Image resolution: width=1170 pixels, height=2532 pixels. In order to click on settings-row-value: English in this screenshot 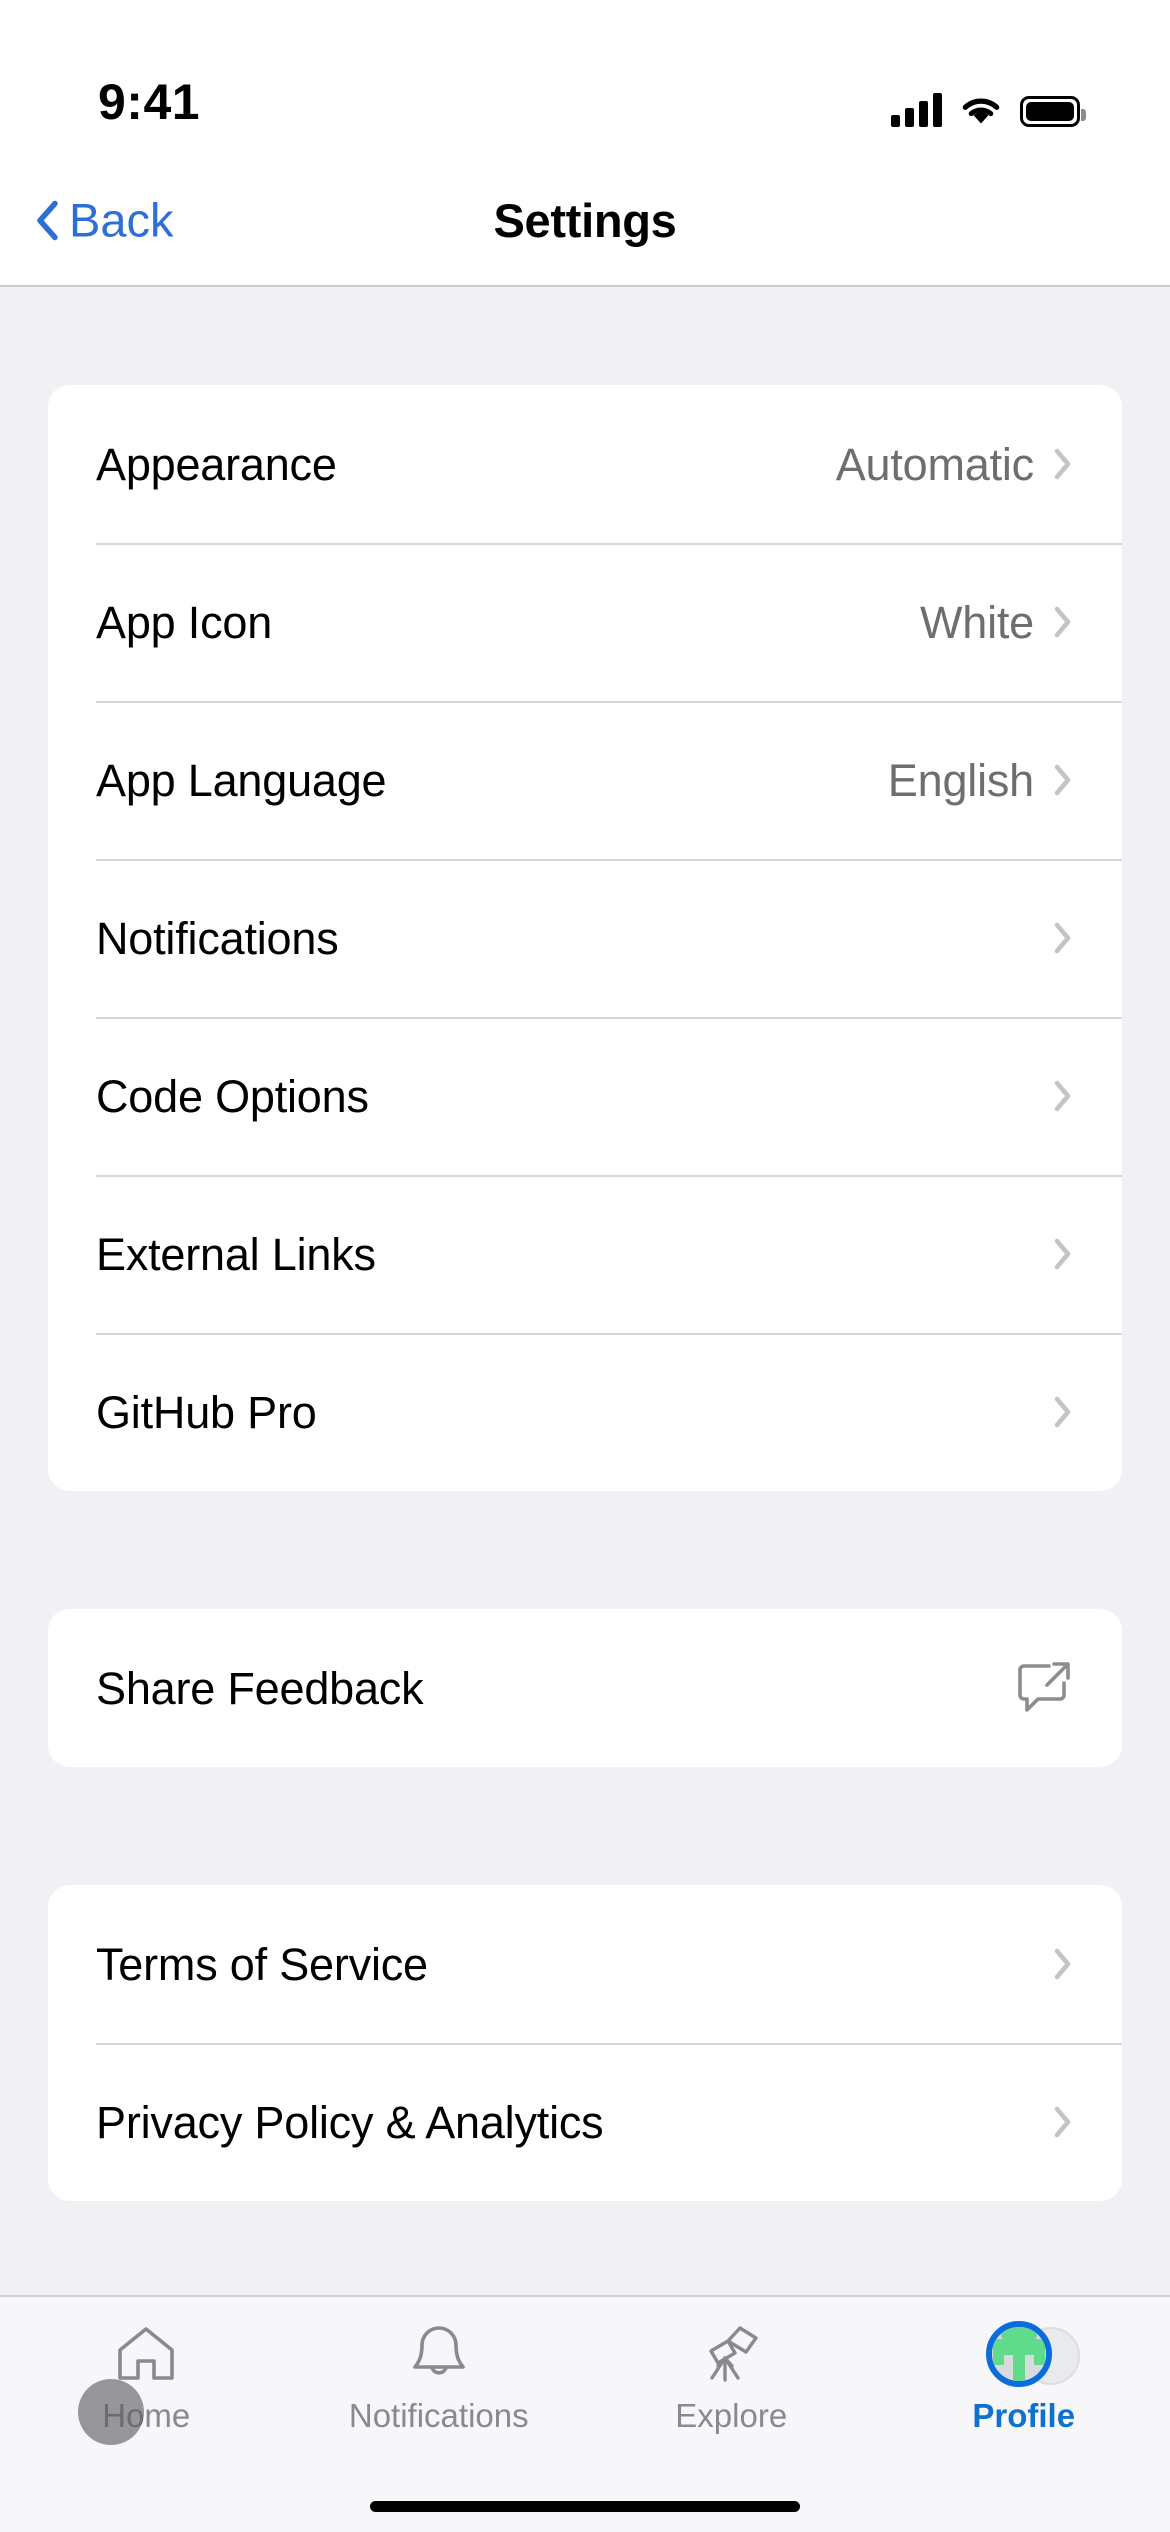, I will do `click(960, 780)`.